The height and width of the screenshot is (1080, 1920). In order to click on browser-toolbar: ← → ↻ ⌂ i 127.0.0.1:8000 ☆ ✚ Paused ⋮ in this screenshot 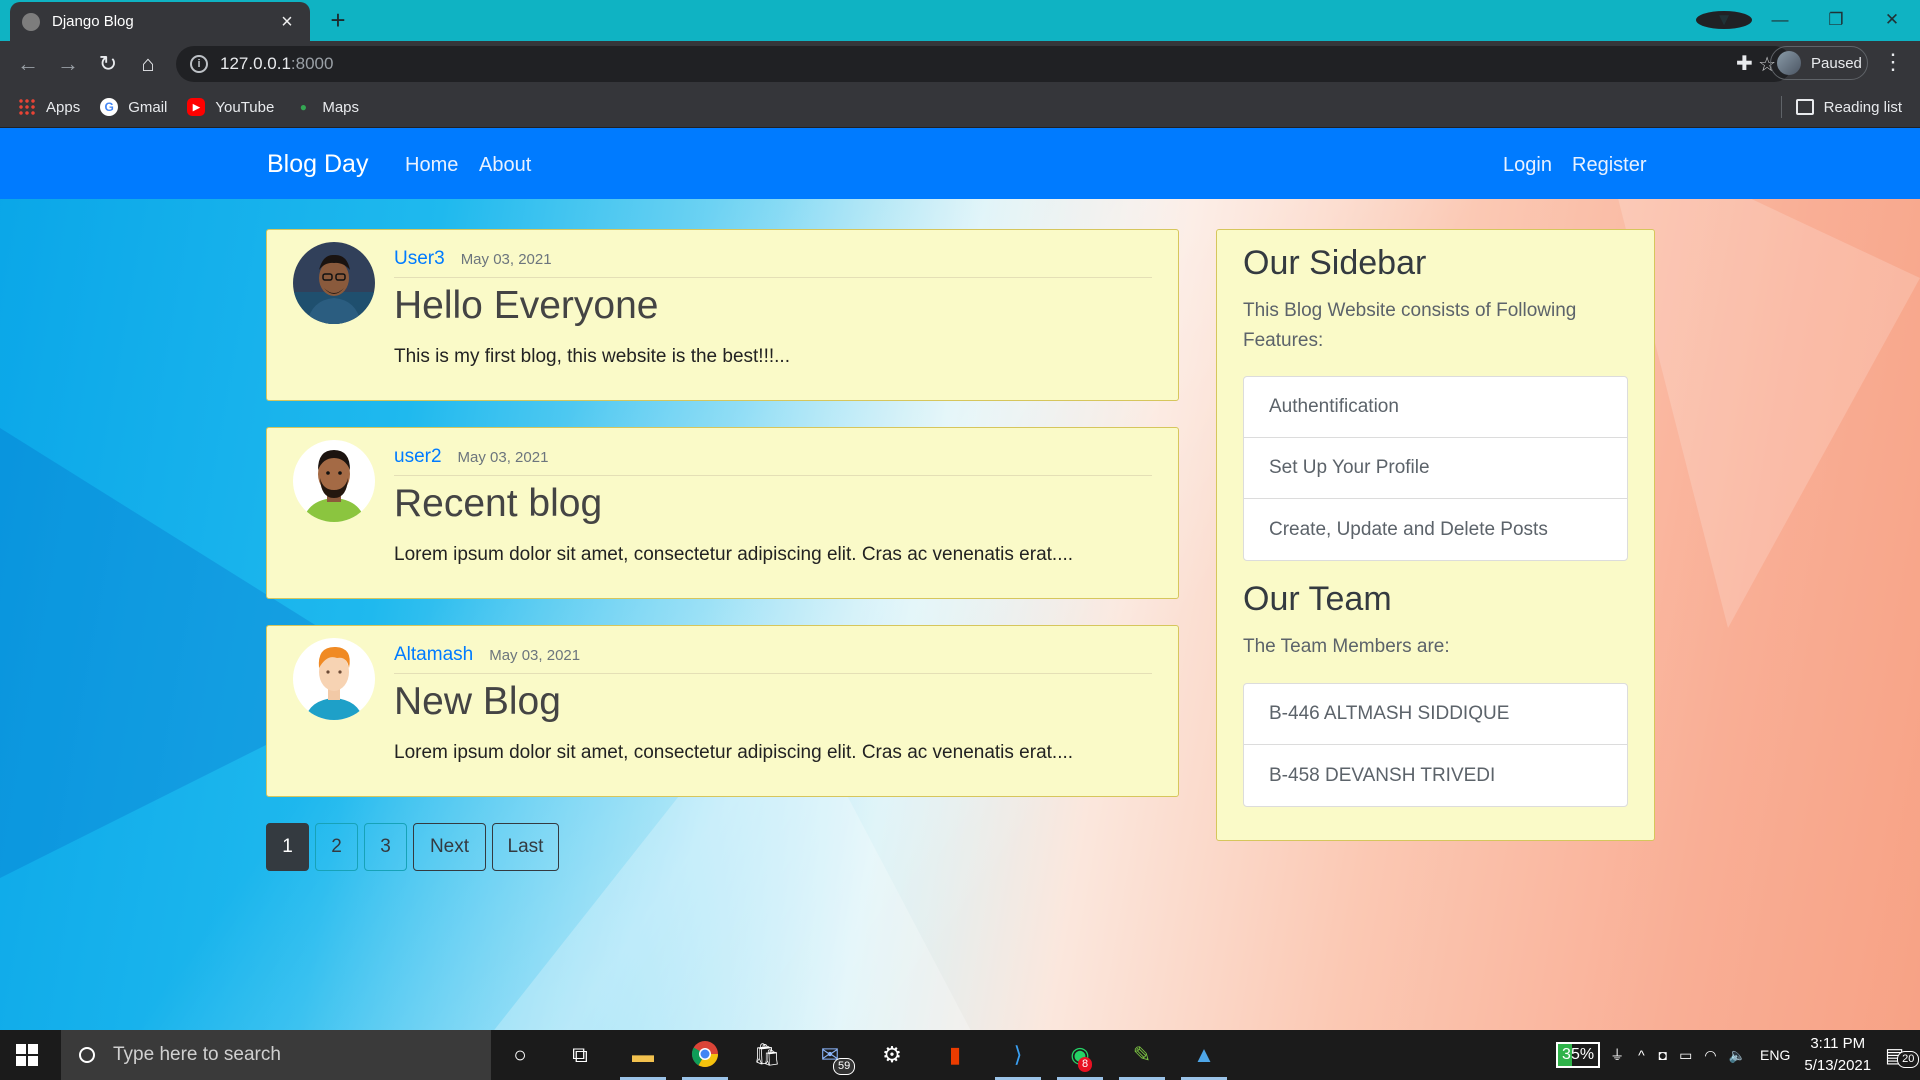, I will do `click(960, 64)`.